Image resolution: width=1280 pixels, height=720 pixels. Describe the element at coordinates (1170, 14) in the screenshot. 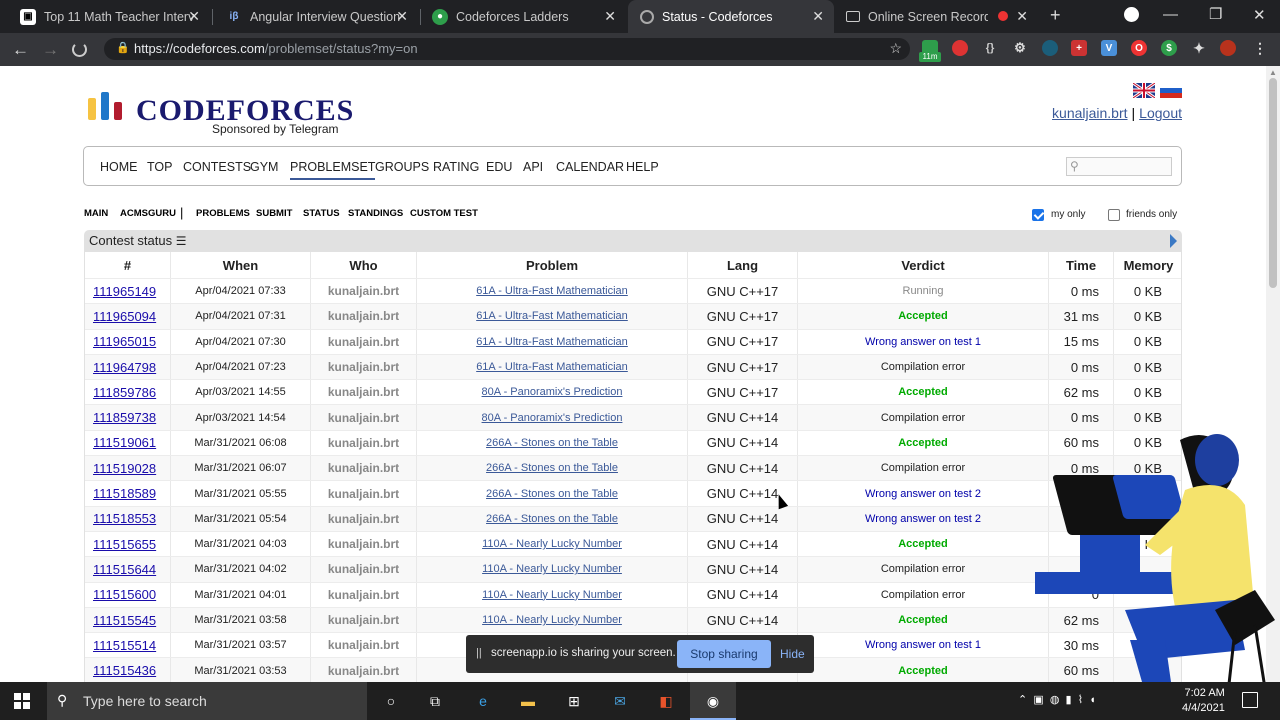

I see `minimize-button: —` at that location.